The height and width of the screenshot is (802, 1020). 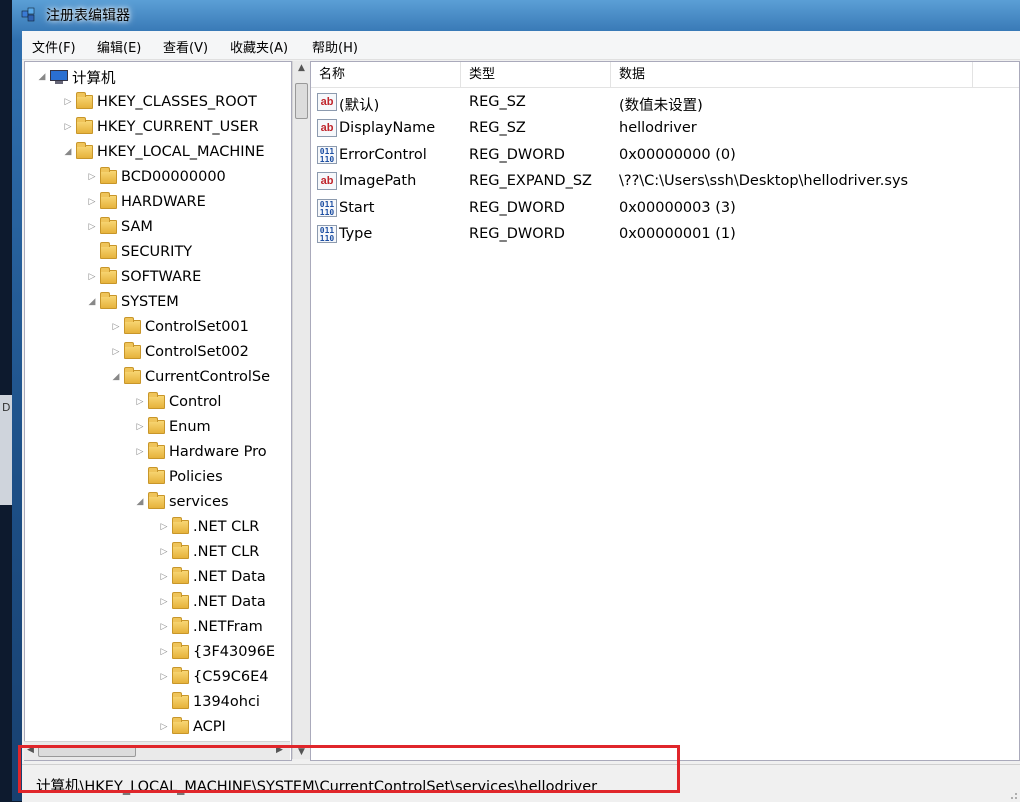 I want to click on tree-node: ◢ 计算机, so click(x=75, y=77).